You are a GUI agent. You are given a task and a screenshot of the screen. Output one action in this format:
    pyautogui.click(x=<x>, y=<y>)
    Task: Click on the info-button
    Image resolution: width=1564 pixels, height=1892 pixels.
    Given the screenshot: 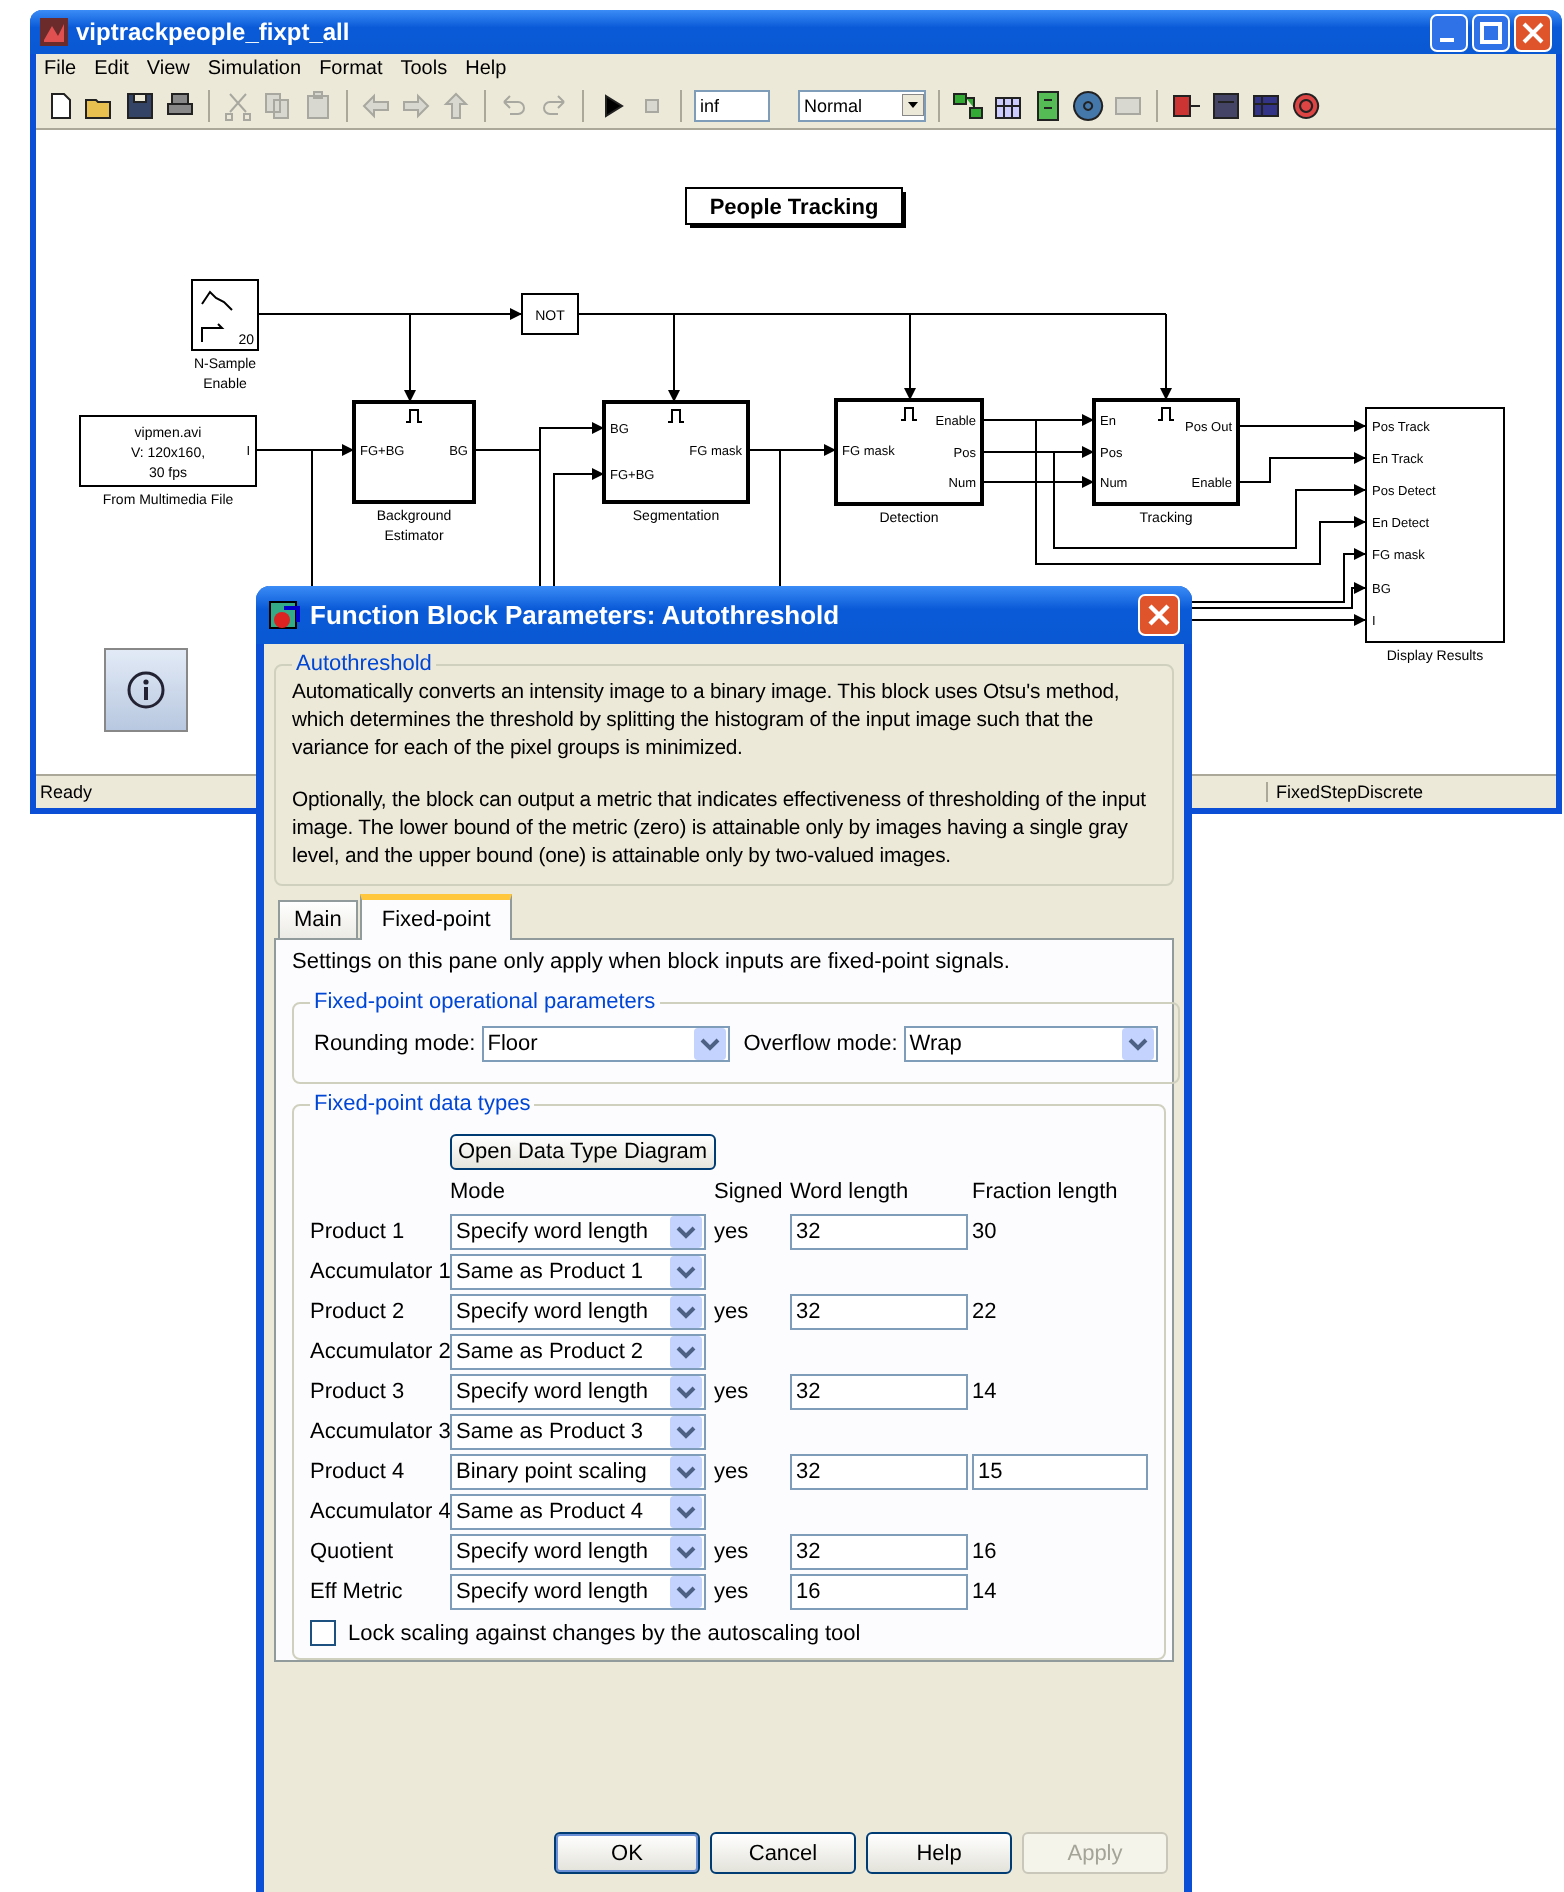 What is the action you would take?
    pyautogui.click(x=146, y=690)
    